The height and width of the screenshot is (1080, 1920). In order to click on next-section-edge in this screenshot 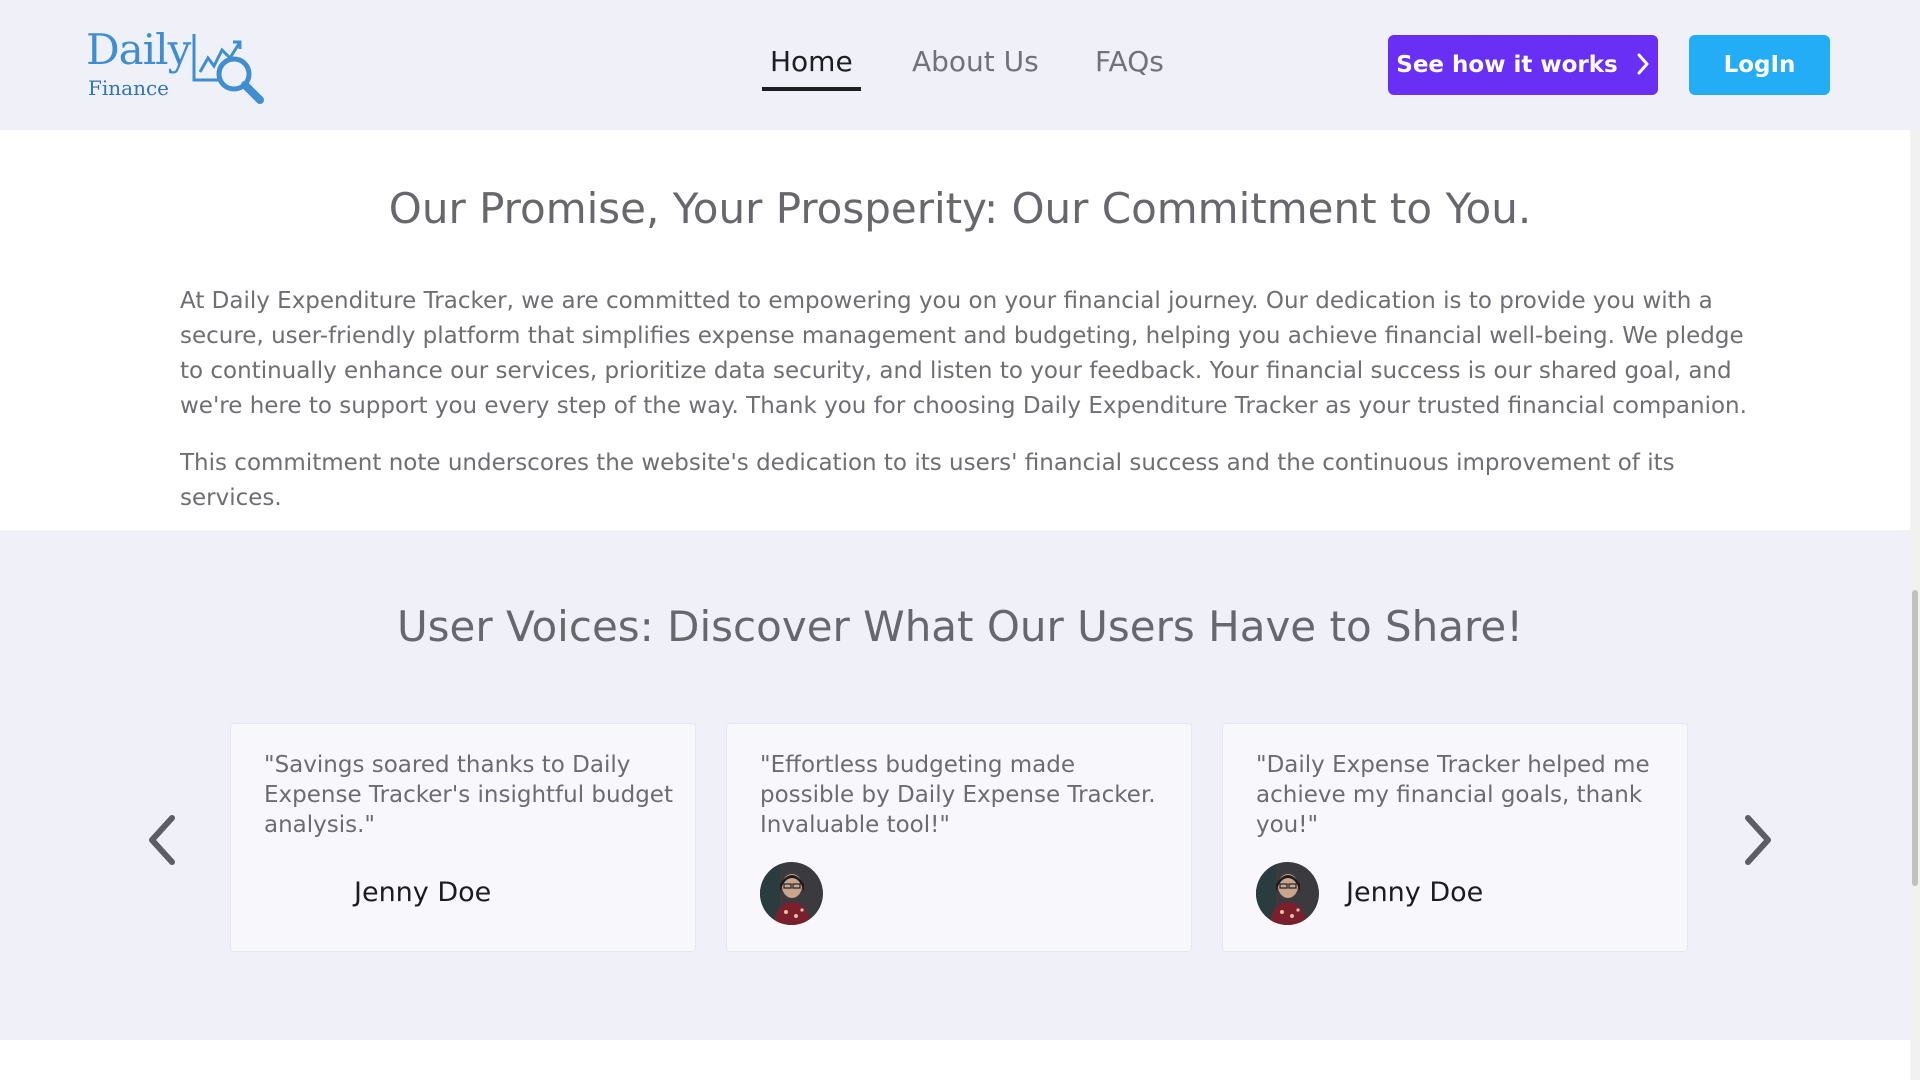, I will do `click(955, 1060)`.